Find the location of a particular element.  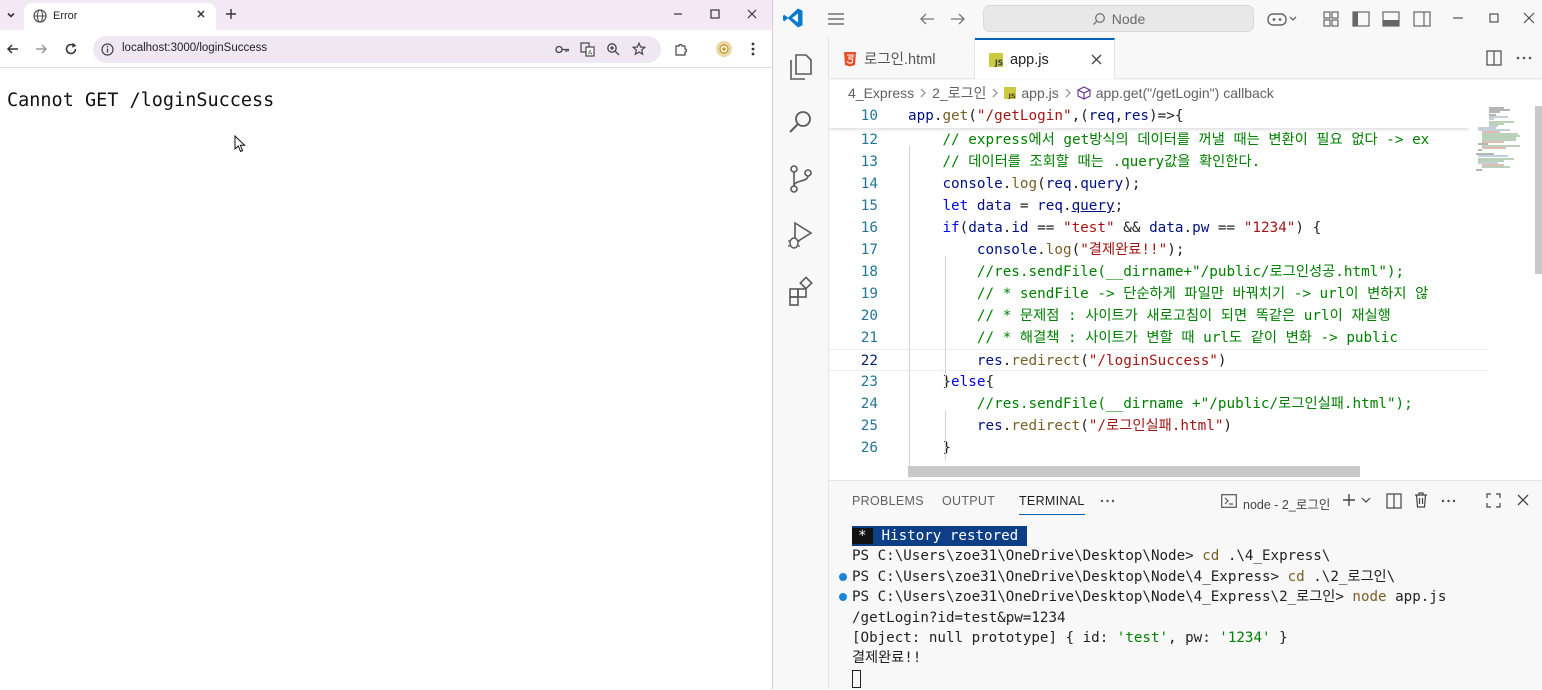

trash-icon is located at coordinates (1421, 500).